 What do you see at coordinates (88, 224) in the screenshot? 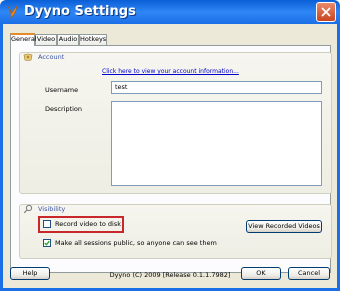
I see `record-video-label: Record video to disk` at bounding box center [88, 224].